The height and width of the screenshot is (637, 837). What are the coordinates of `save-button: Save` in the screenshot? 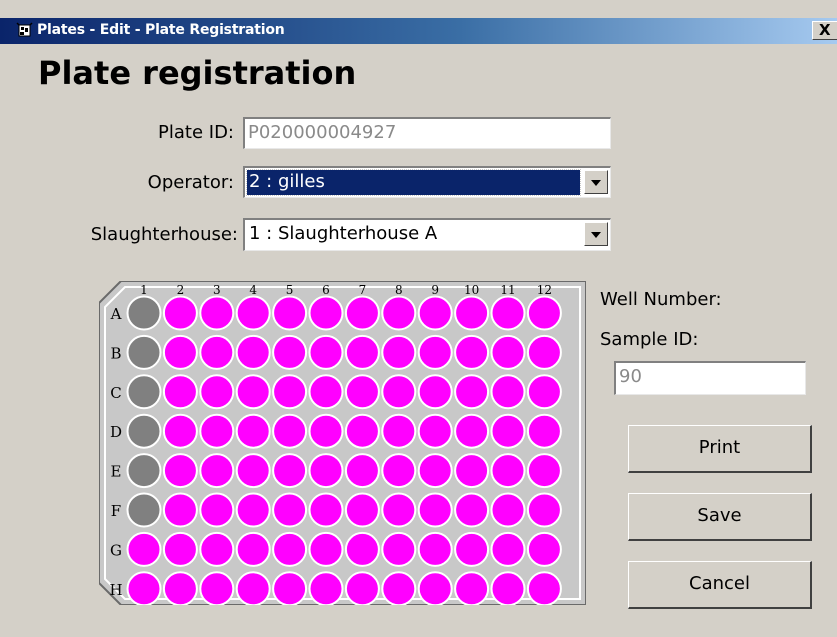 It's located at (720, 517).